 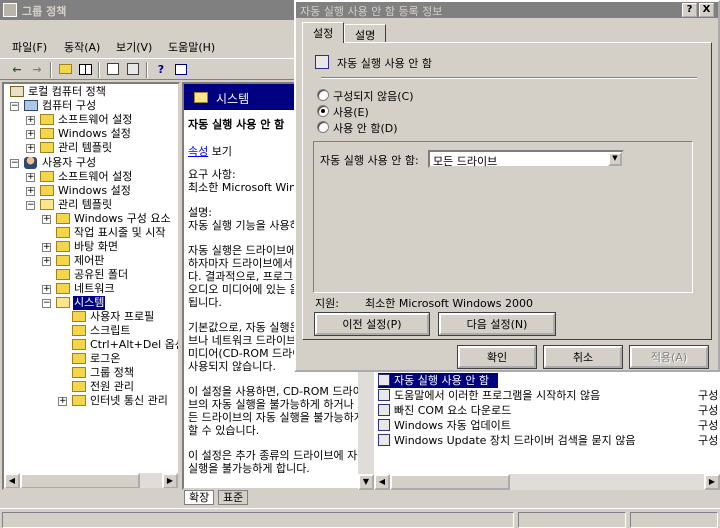 What do you see at coordinates (150, 69) in the screenshot?
I see `toolbar: ← → ?` at bounding box center [150, 69].